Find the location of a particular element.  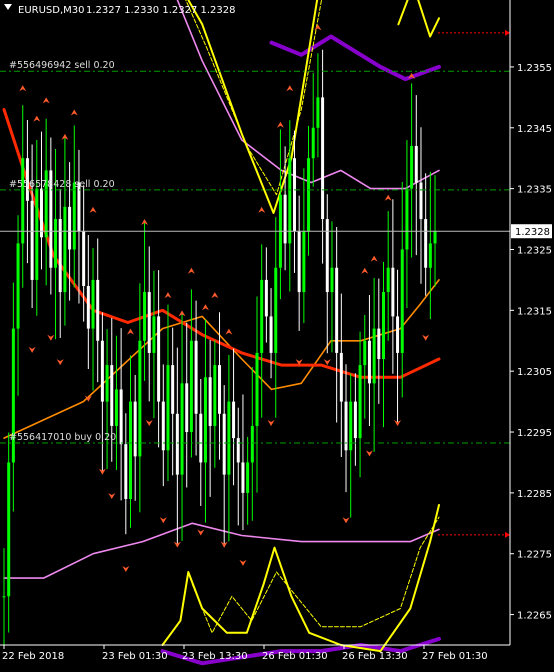

price-tick-label: 1.2295 is located at coordinates (534, 433).